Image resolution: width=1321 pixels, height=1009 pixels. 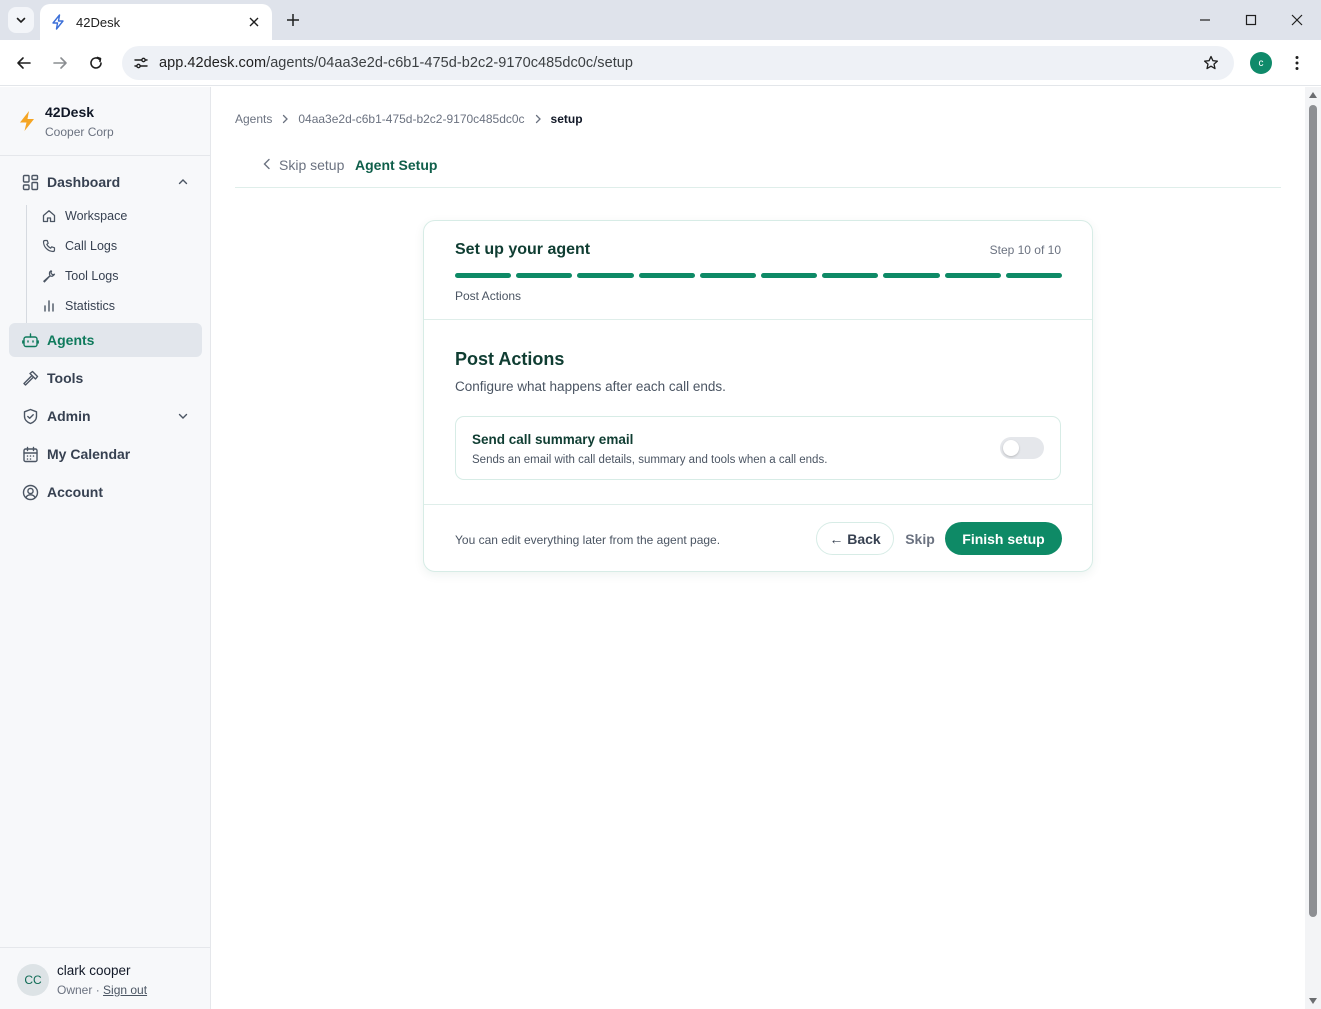 I want to click on sidebar-item-call-logs: Call Logs, so click(x=79, y=246).